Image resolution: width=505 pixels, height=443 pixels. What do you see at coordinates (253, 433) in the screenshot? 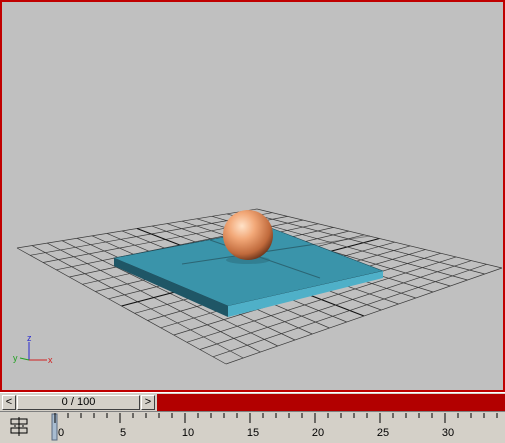
I see `ruler-tick-label: 15` at bounding box center [253, 433].